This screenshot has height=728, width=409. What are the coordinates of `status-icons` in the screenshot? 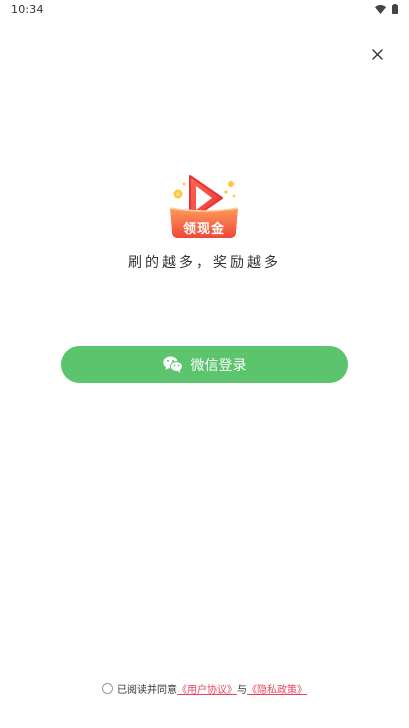 It's located at (386, 9).